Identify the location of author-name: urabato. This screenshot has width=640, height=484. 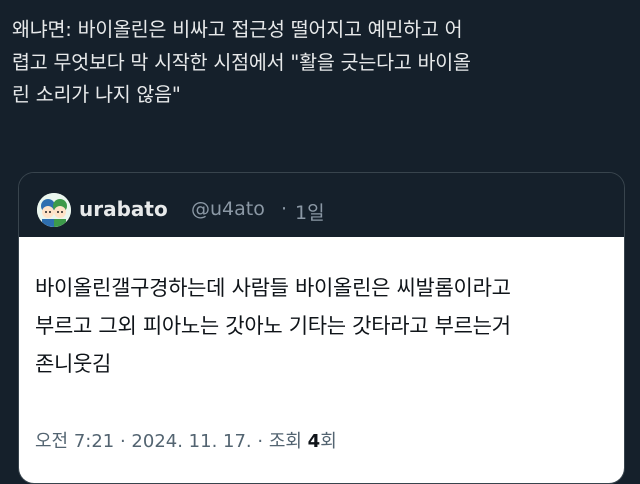
(123, 209).